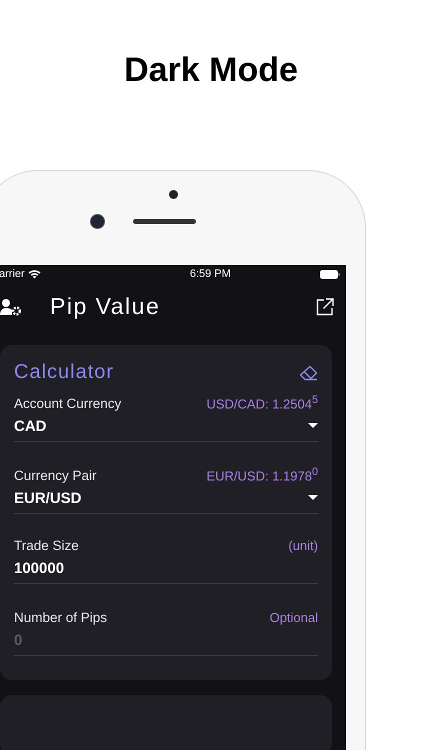 Image resolution: width=422 pixels, height=750 pixels. Describe the element at coordinates (164, 221) in the screenshot. I see `speaker-icon` at that location.